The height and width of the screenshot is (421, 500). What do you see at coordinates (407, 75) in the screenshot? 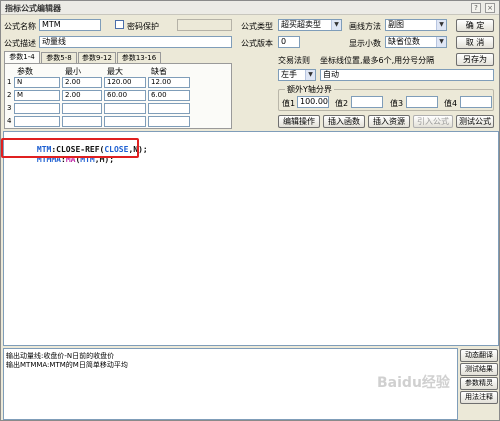
I see `coord-line-input: 自动` at bounding box center [407, 75].